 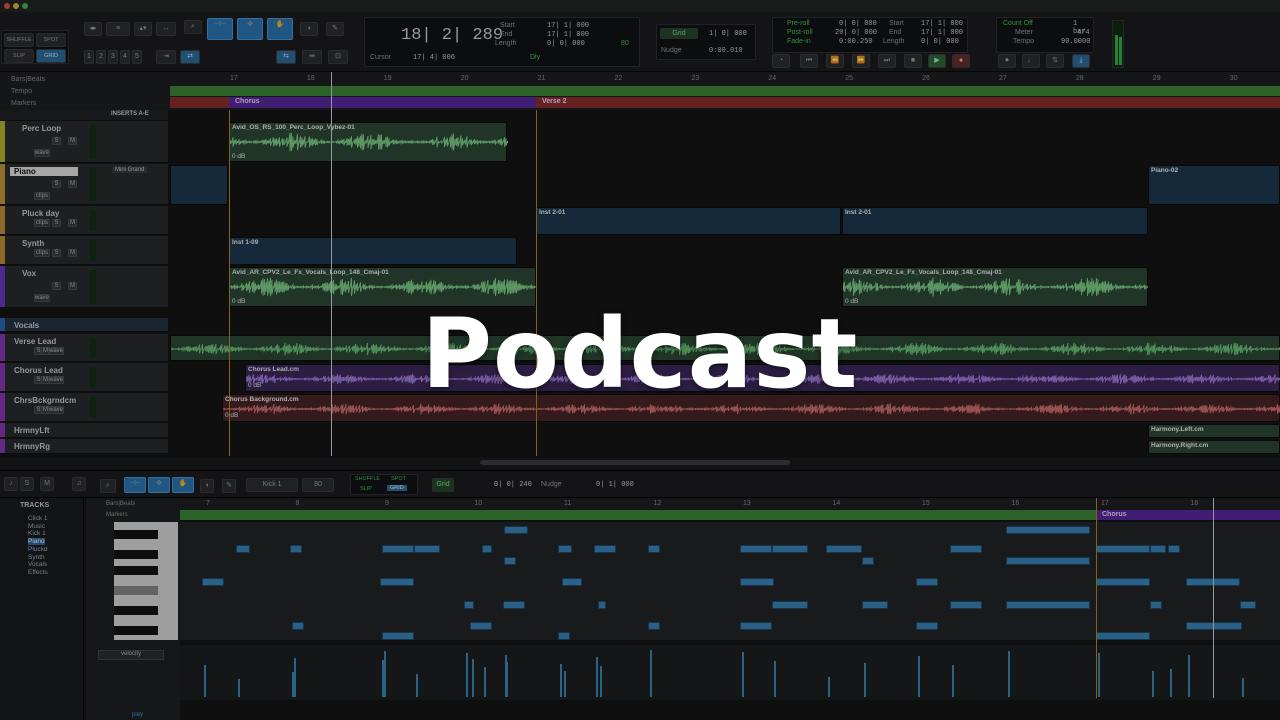 What do you see at coordinates (16, 6) in the screenshot?
I see `minimize-window-icon` at bounding box center [16, 6].